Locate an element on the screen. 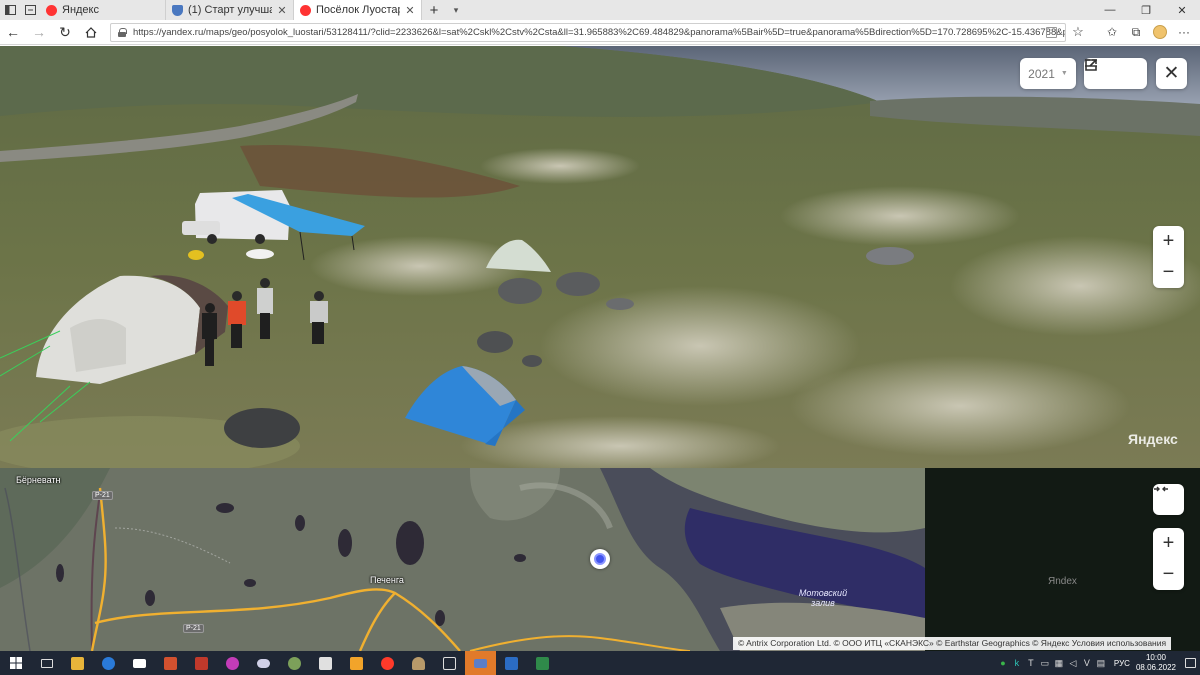  tab-title: Яндекс is located at coordinates (80, 10).